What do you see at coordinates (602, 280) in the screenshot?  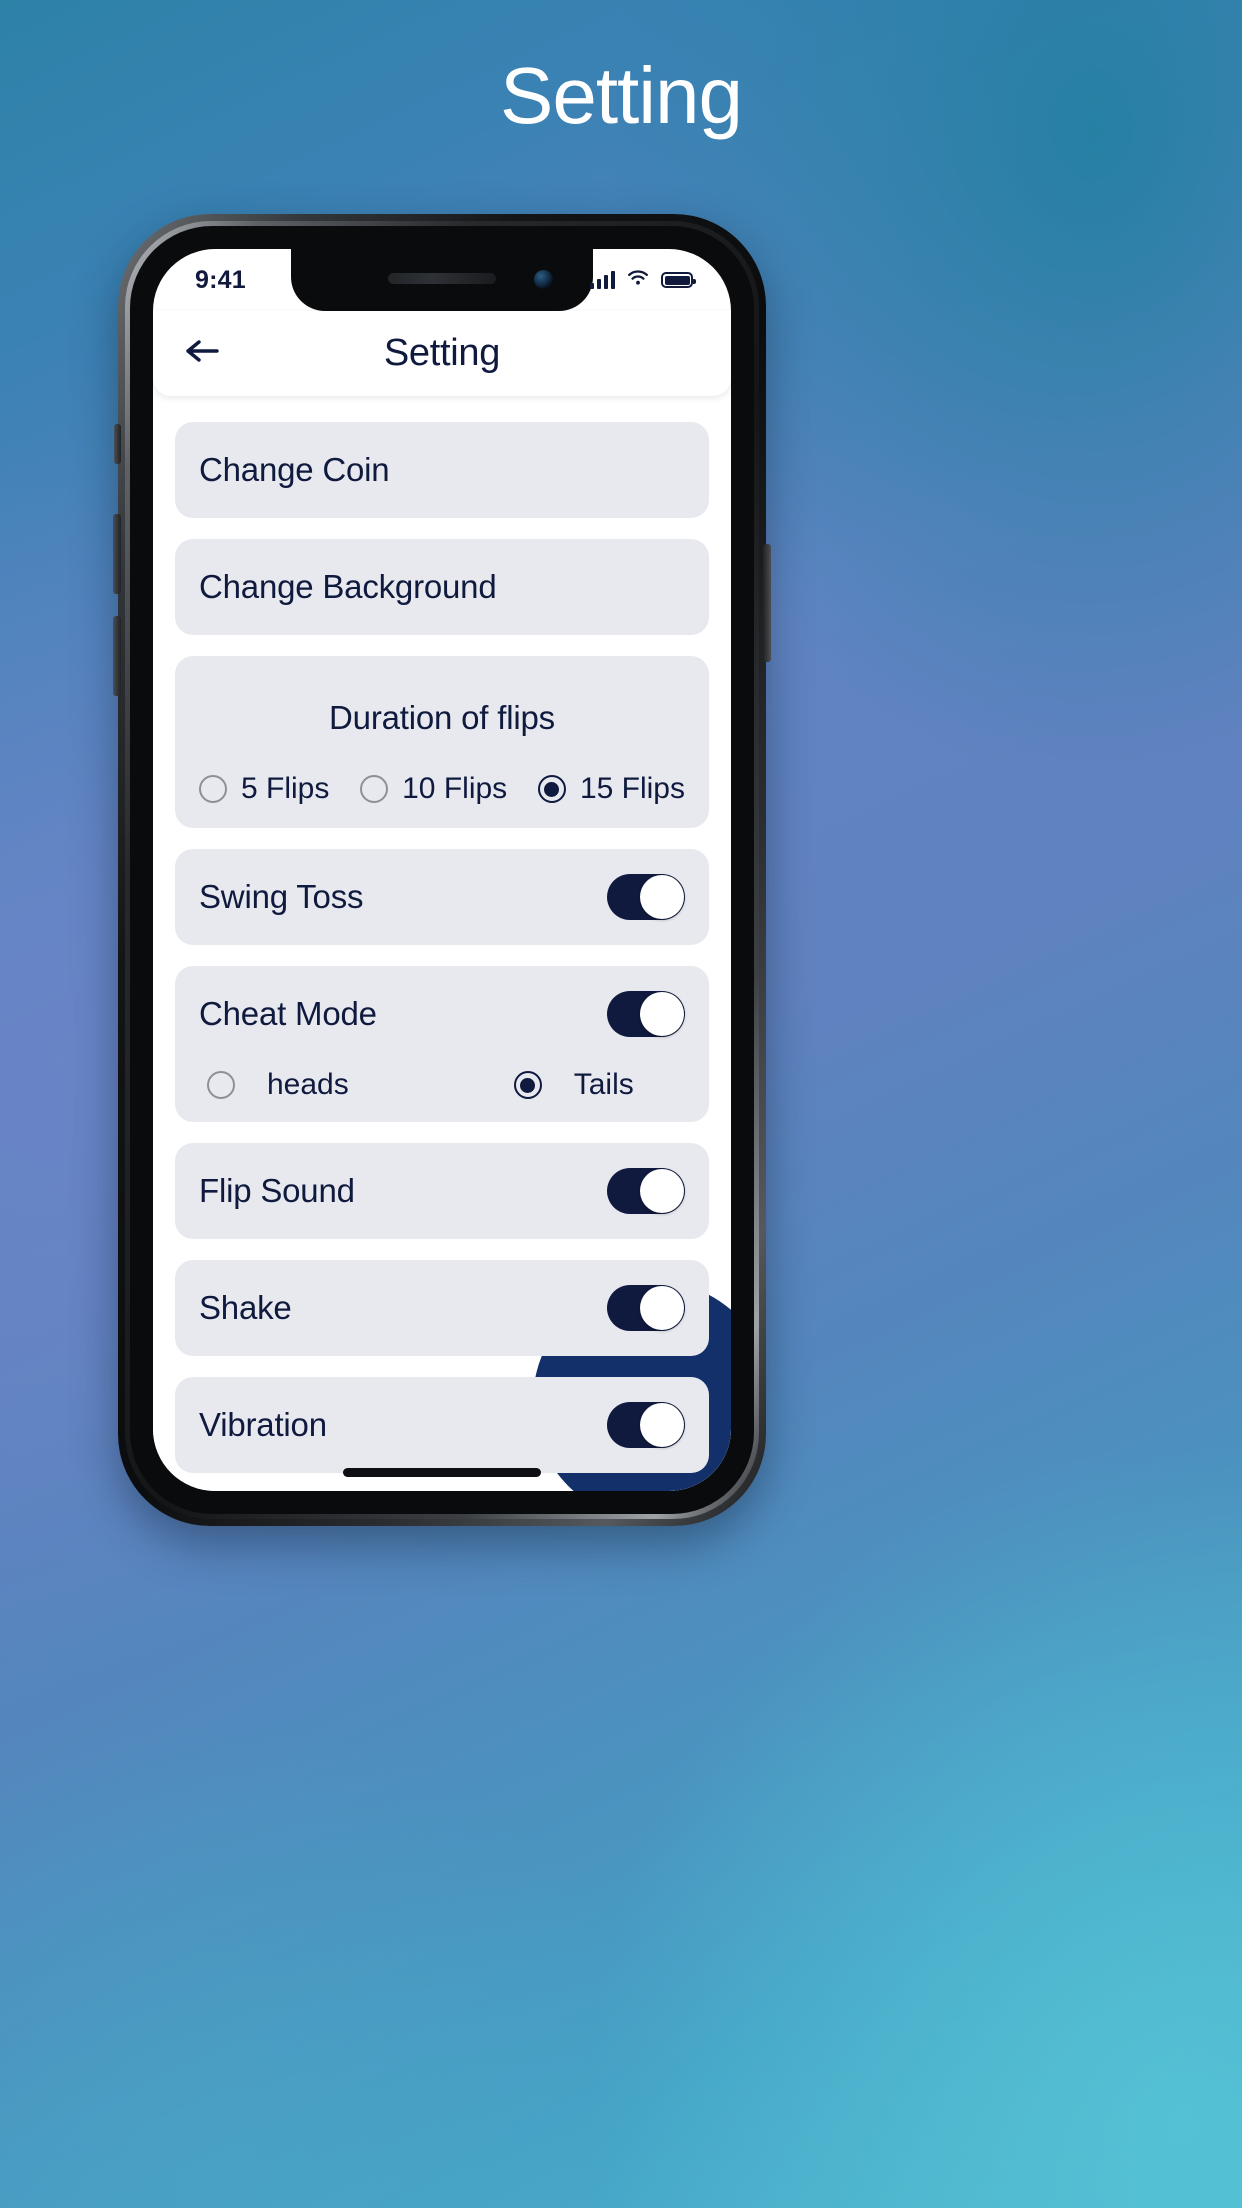 I see `cellular-signal-icon` at bounding box center [602, 280].